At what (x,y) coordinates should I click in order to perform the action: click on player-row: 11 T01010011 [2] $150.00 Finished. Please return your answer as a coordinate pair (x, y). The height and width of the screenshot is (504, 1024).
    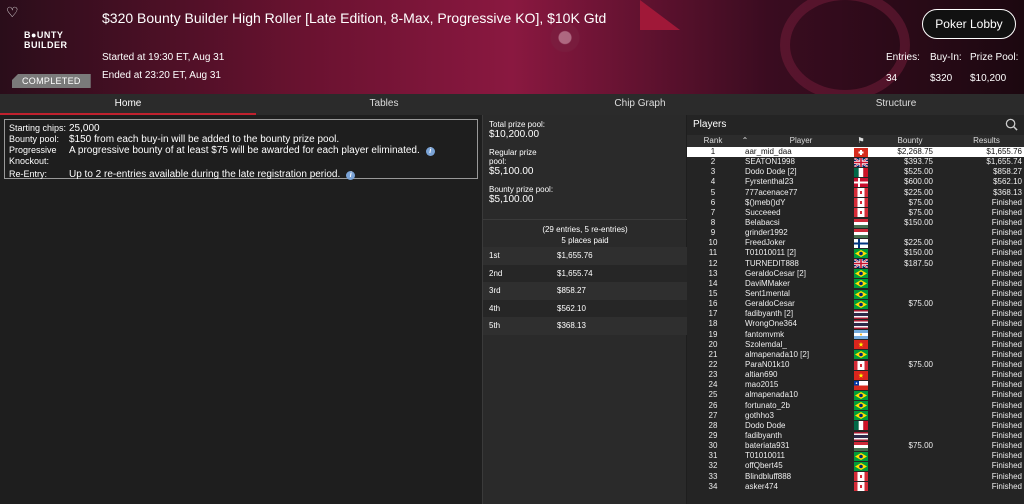
    Looking at the image, I should click on (855, 253).